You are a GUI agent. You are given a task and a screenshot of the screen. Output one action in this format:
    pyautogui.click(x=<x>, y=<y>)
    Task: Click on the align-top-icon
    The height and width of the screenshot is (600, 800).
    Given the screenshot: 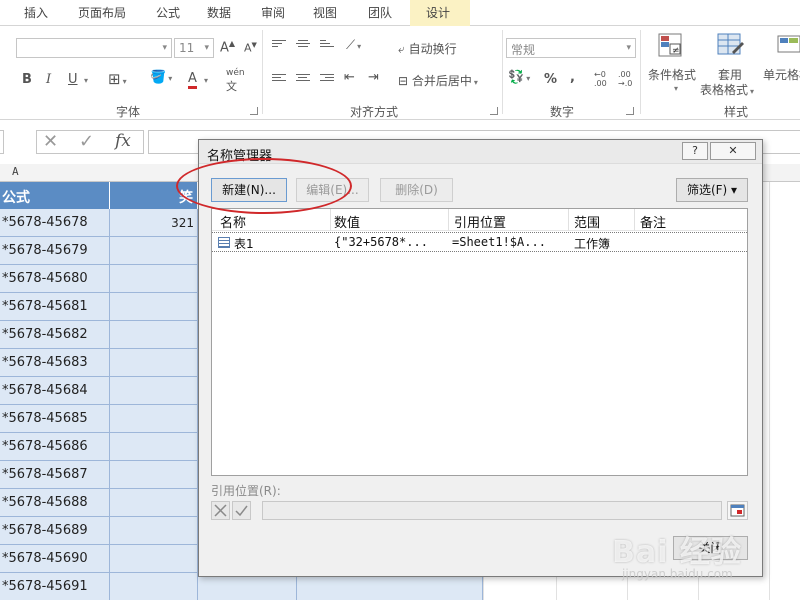 What is the action you would take?
    pyautogui.click(x=279, y=45)
    